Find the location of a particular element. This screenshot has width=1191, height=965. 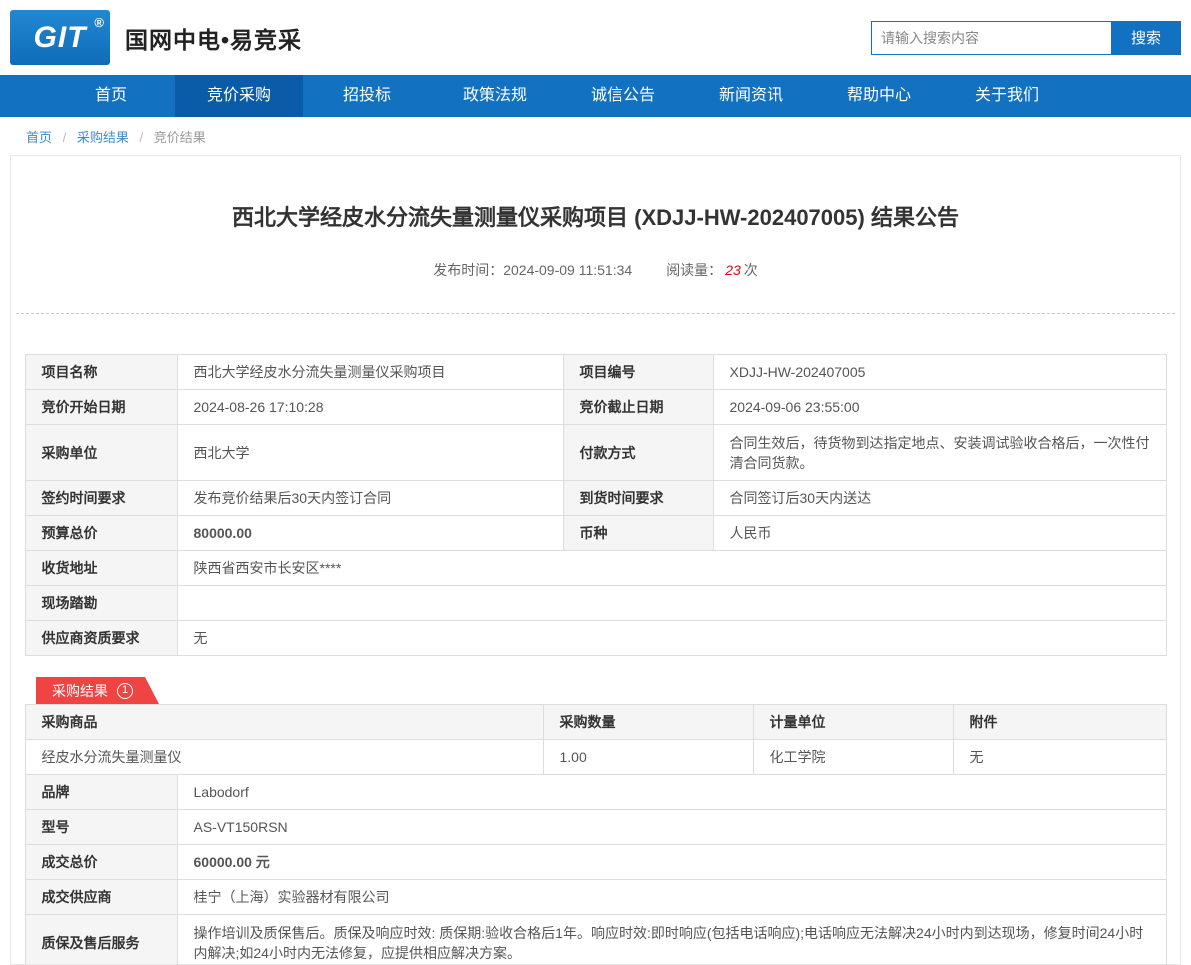

info-label: 型号 is located at coordinates (101, 827).